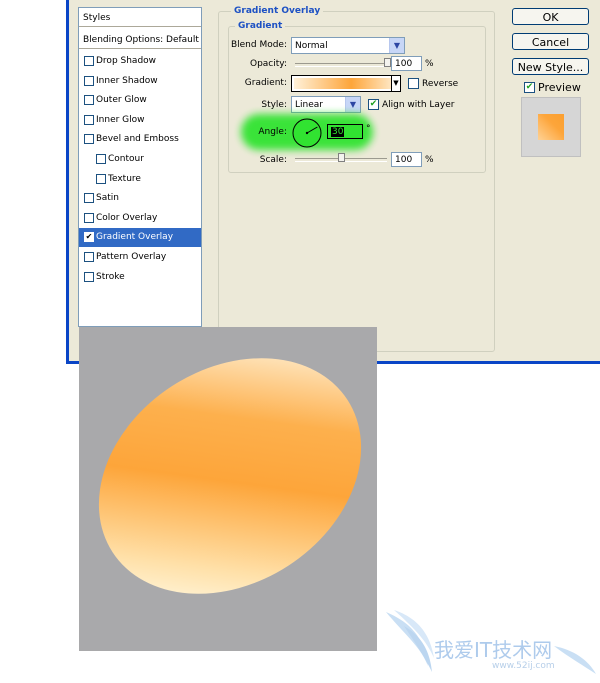 The height and width of the screenshot is (683, 600). What do you see at coordinates (550, 16) in the screenshot?
I see `ok-button: OK` at bounding box center [550, 16].